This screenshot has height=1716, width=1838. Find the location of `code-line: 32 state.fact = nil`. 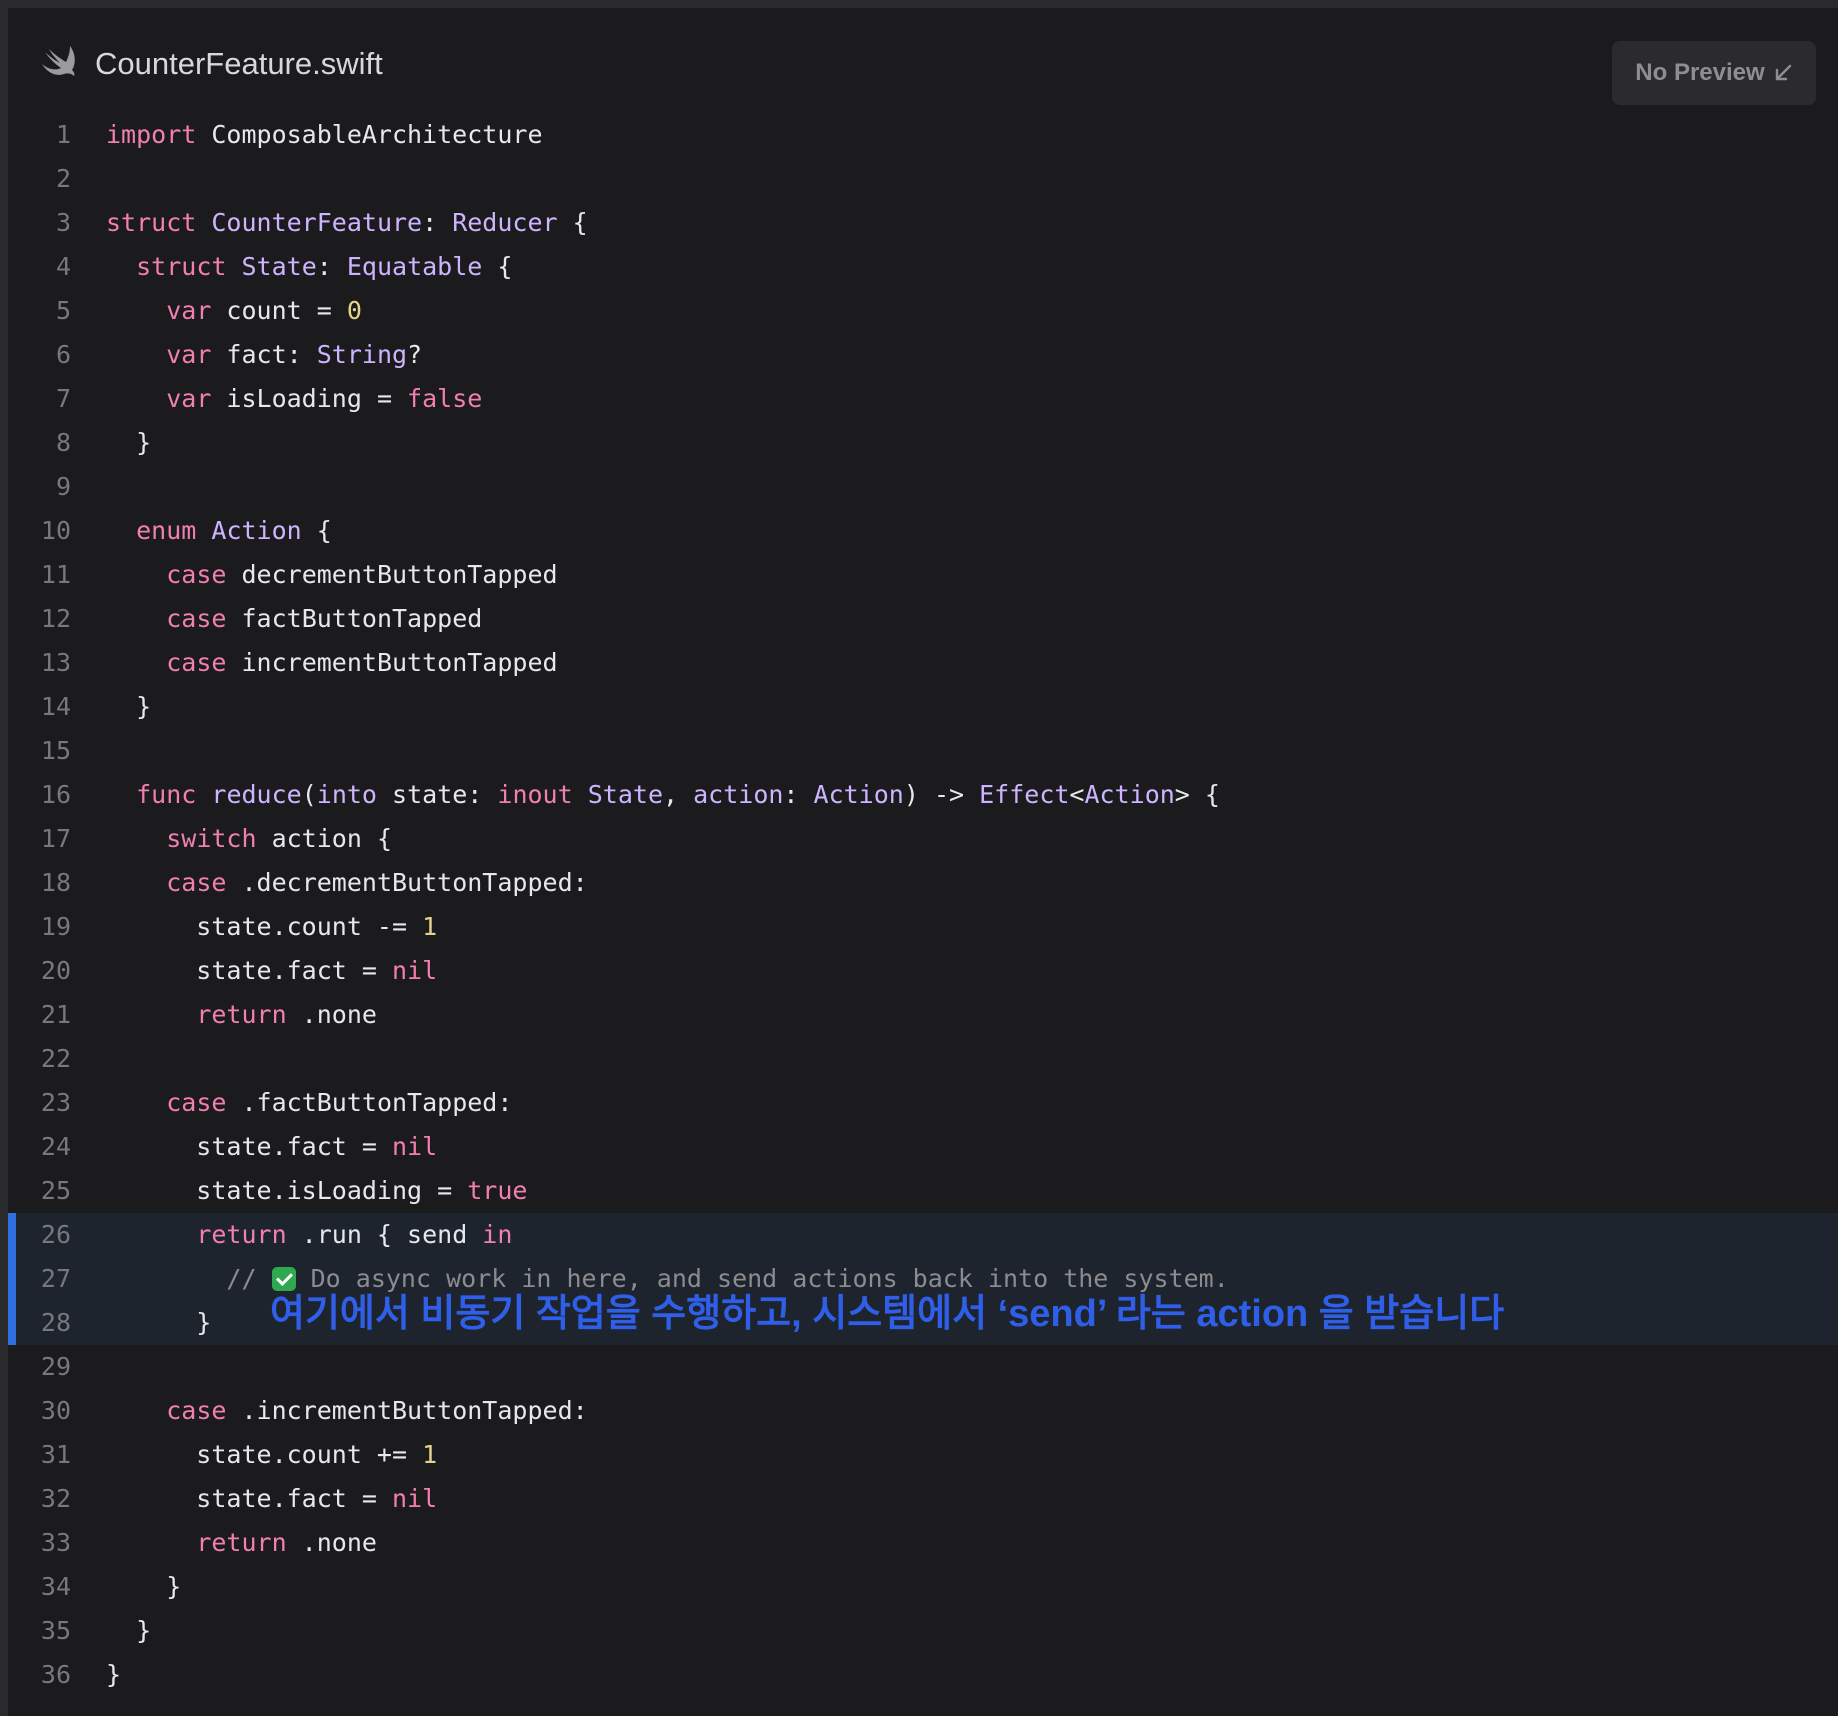

code-line: 32 state.fact = nil is located at coordinates (923, 1499).